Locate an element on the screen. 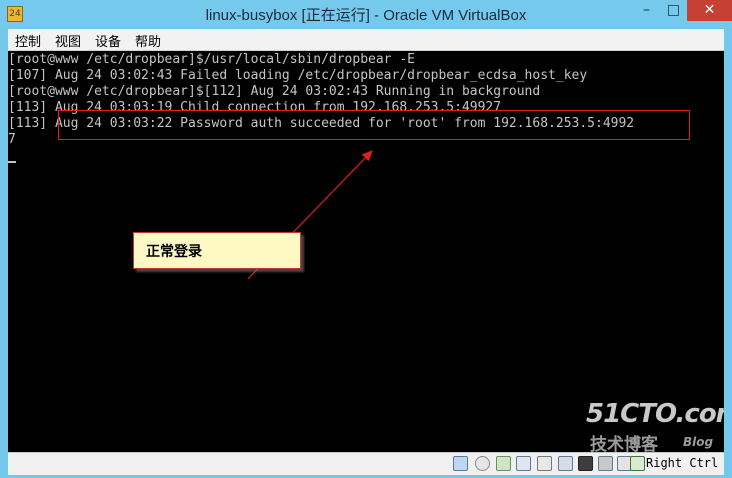  host-key-label: Right Ctrl is located at coordinates (682, 463).